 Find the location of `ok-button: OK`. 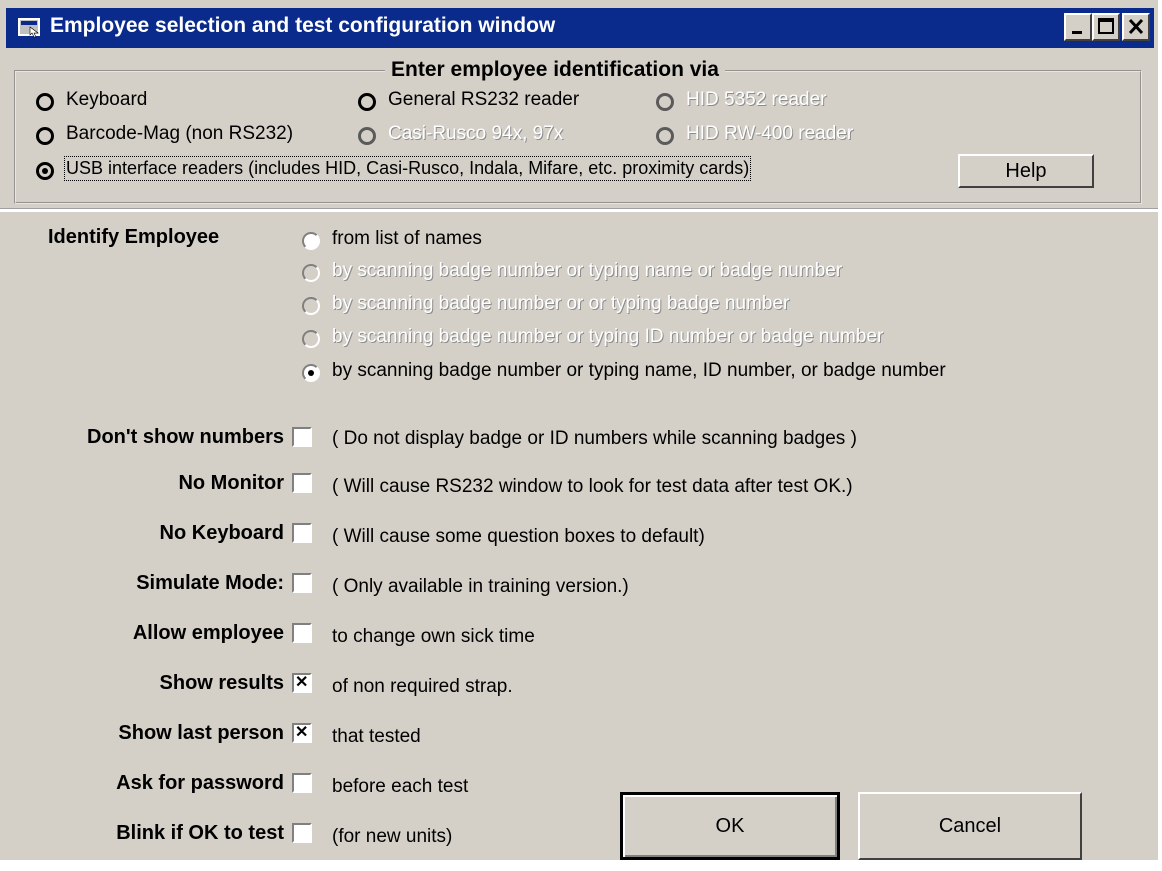

ok-button: OK is located at coordinates (730, 826).